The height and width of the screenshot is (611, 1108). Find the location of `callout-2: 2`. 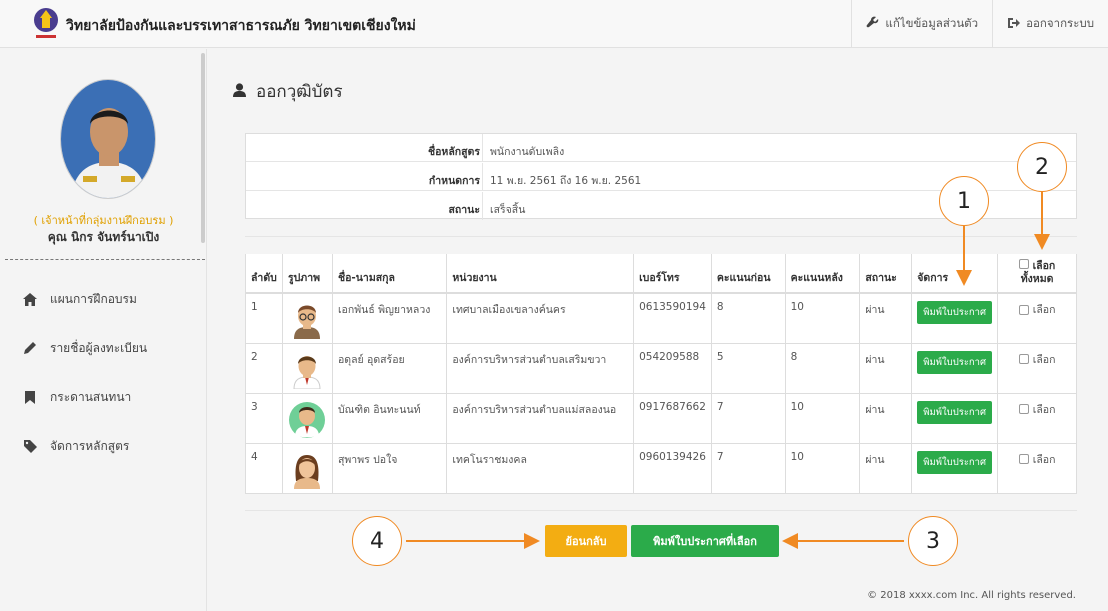

callout-2: 2 is located at coordinates (1042, 167).